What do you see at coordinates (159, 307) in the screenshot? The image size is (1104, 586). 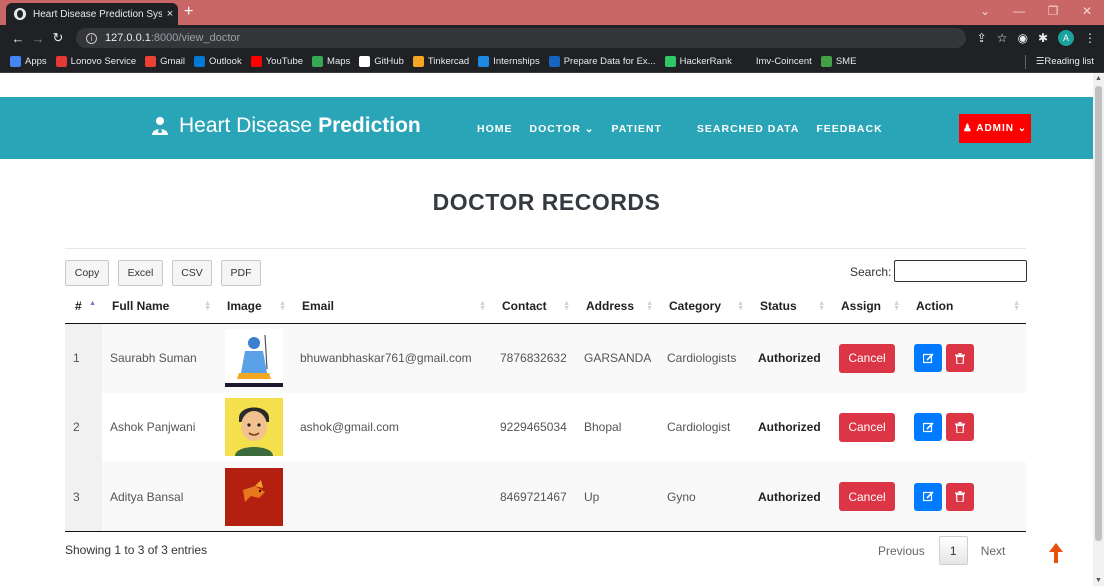 I see `col-fullname-header: Full Name ▲ ▼` at bounding box center [159, 307].